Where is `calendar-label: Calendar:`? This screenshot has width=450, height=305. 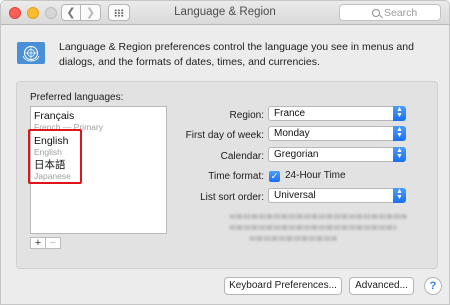 calendar-label: Calendar: is located at coordinates (242, 156).